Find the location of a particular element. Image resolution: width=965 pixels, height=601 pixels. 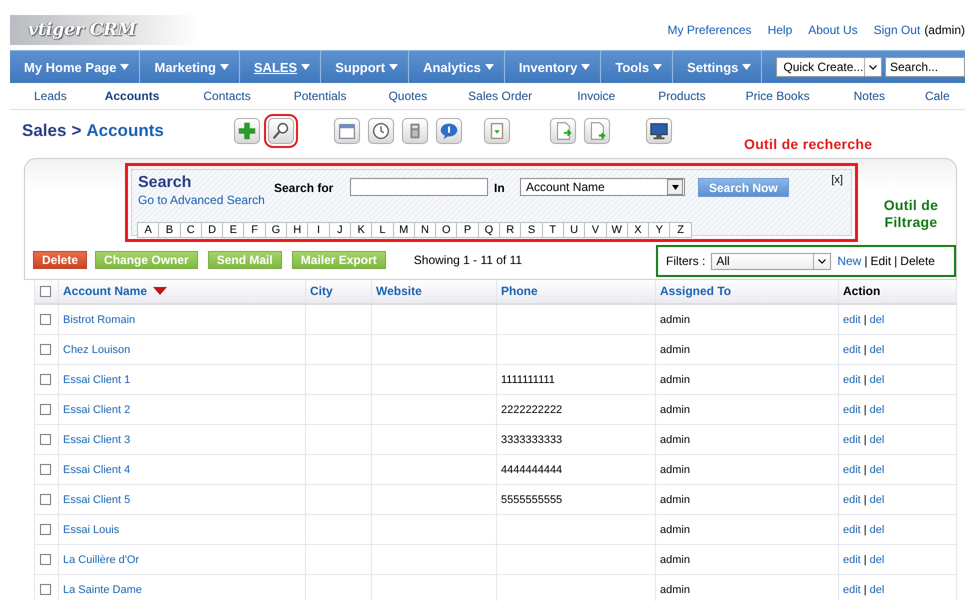

breadcrumb-parent: Sales is located at coordinates (44, 131).